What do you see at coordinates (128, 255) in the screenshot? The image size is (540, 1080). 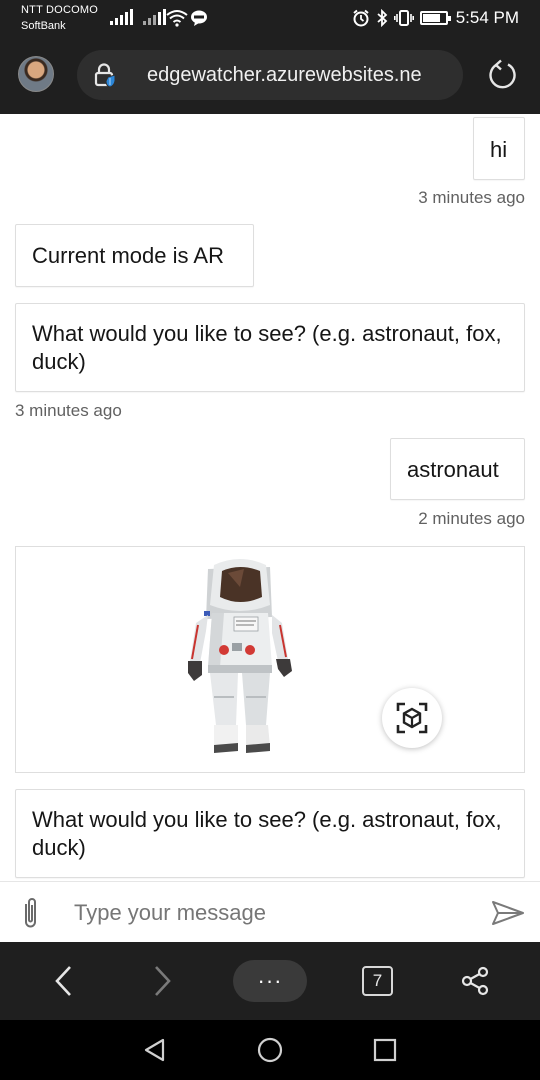 I see `message-text: Current mode is AR` at bounding box center [128, 255].